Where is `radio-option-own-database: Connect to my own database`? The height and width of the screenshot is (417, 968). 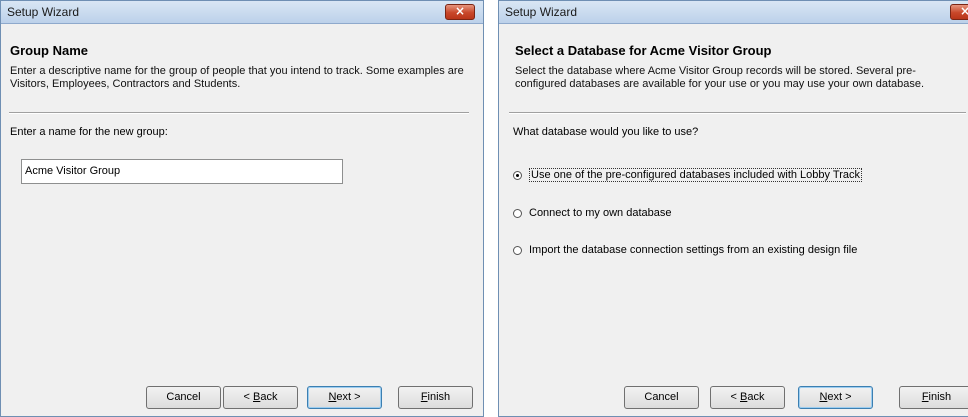 radio-option-own-database: Connect to my own database is located at coordinates (592, 213).